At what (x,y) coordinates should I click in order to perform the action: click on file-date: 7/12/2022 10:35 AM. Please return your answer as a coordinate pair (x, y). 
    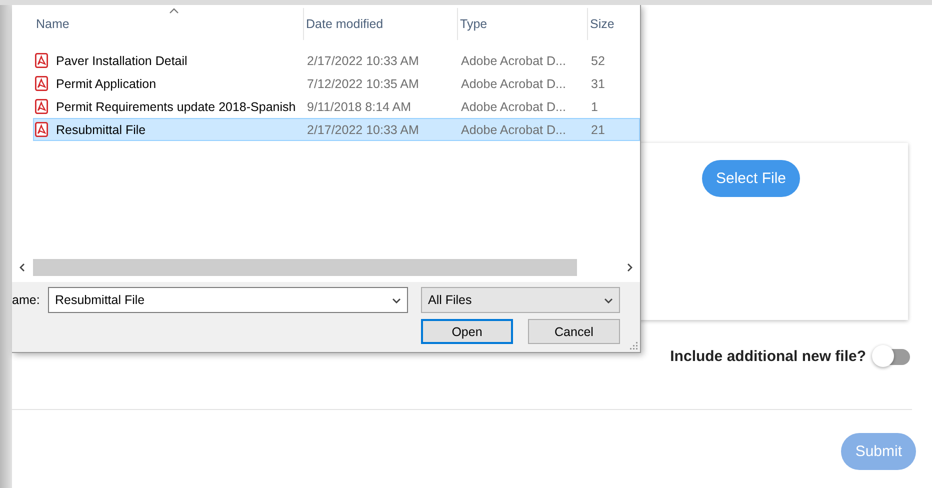
    Looking at the image, I should click on (363, 83).